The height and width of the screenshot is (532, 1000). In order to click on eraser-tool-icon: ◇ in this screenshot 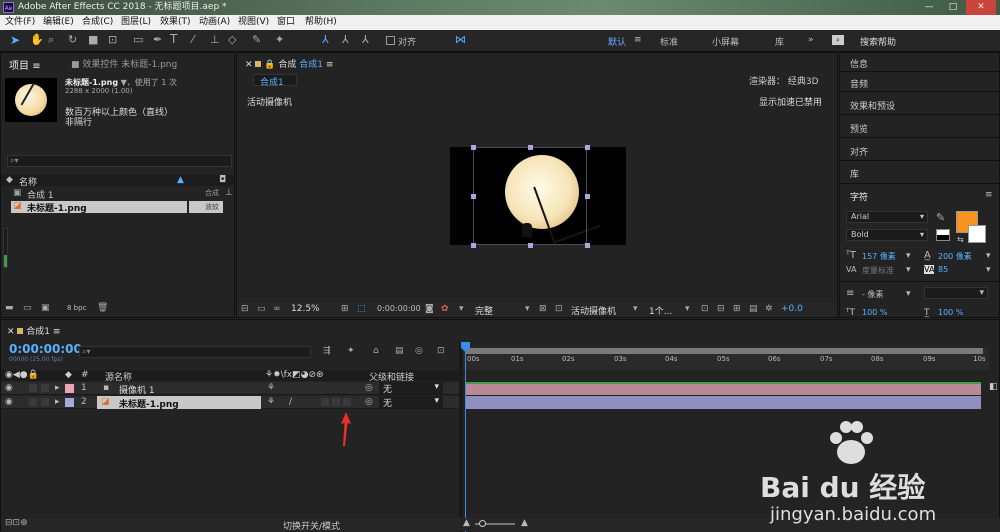, I will do `click(232, 39)`.